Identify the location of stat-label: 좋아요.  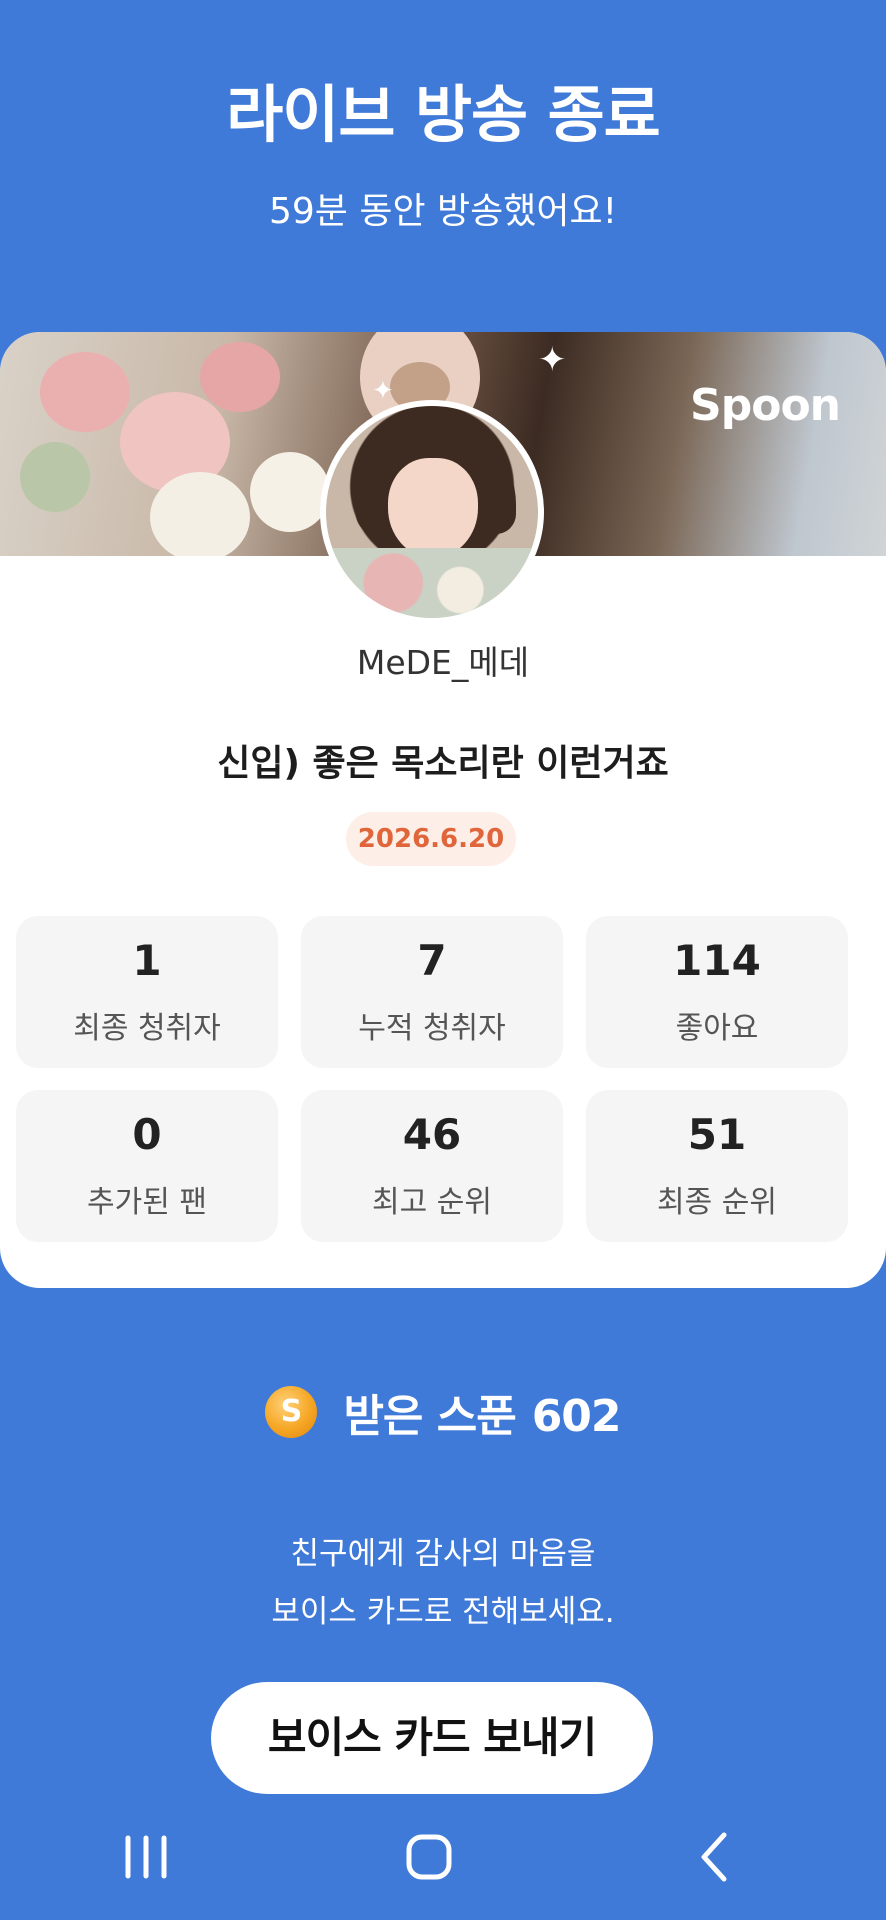
(717, 1028).